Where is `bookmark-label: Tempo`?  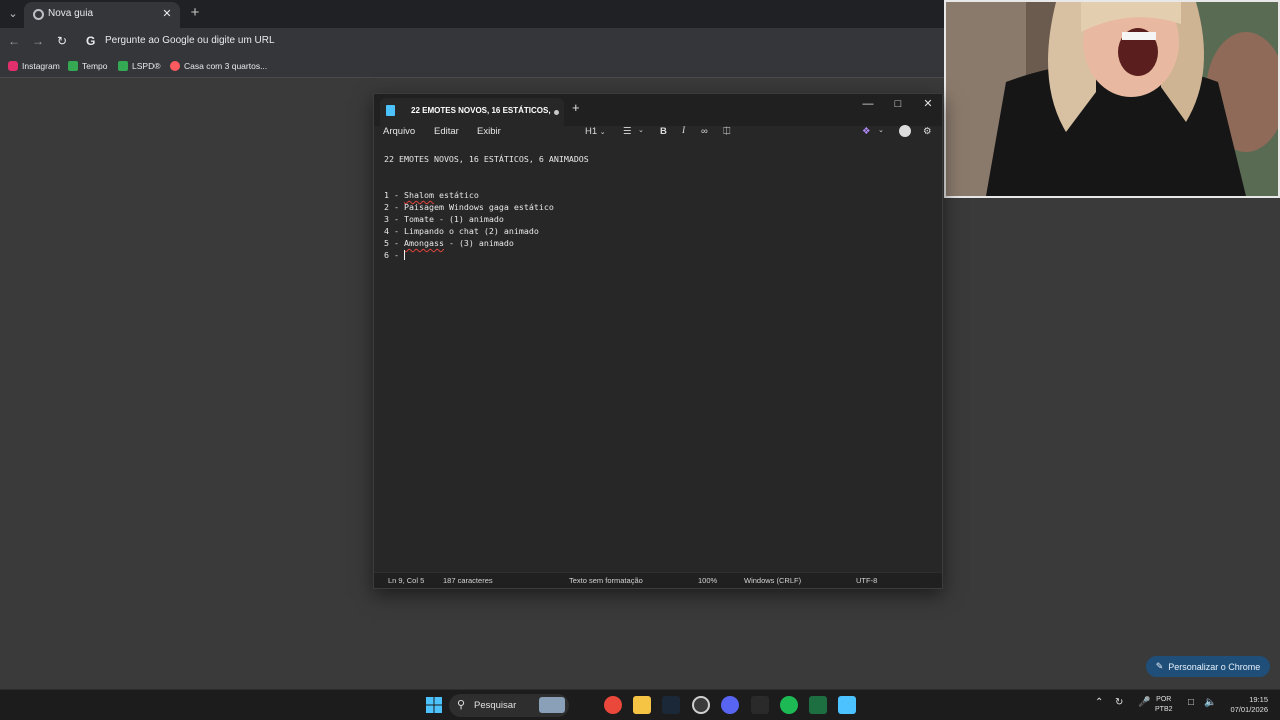 bookmark-label: Tempo is located at coordinates (95, 66).